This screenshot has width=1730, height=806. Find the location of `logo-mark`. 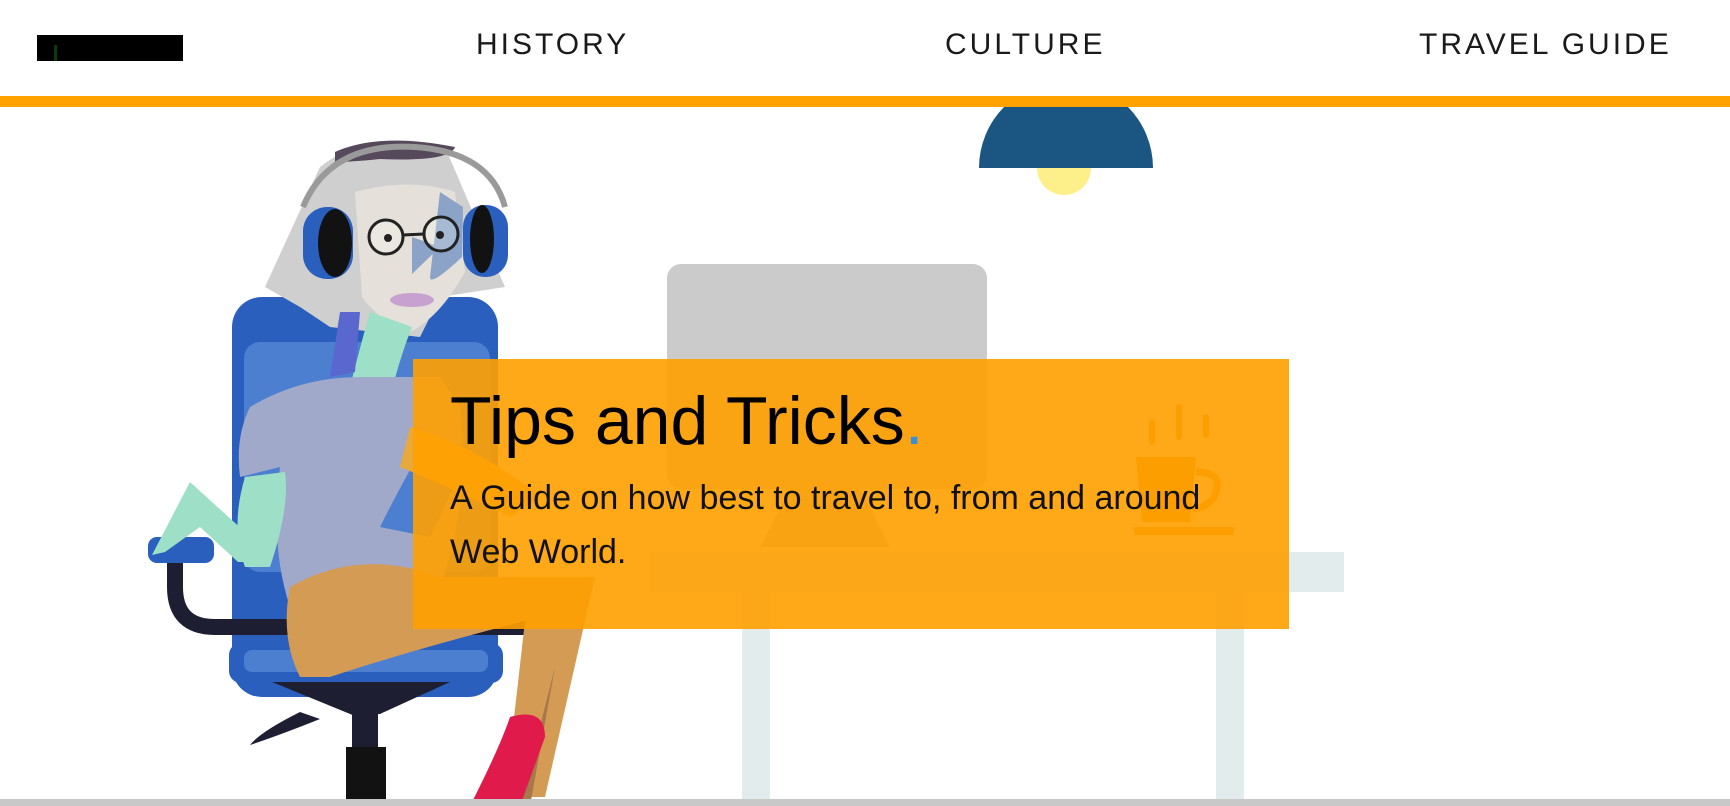

logo-mark is located at coordinates (55, 53).